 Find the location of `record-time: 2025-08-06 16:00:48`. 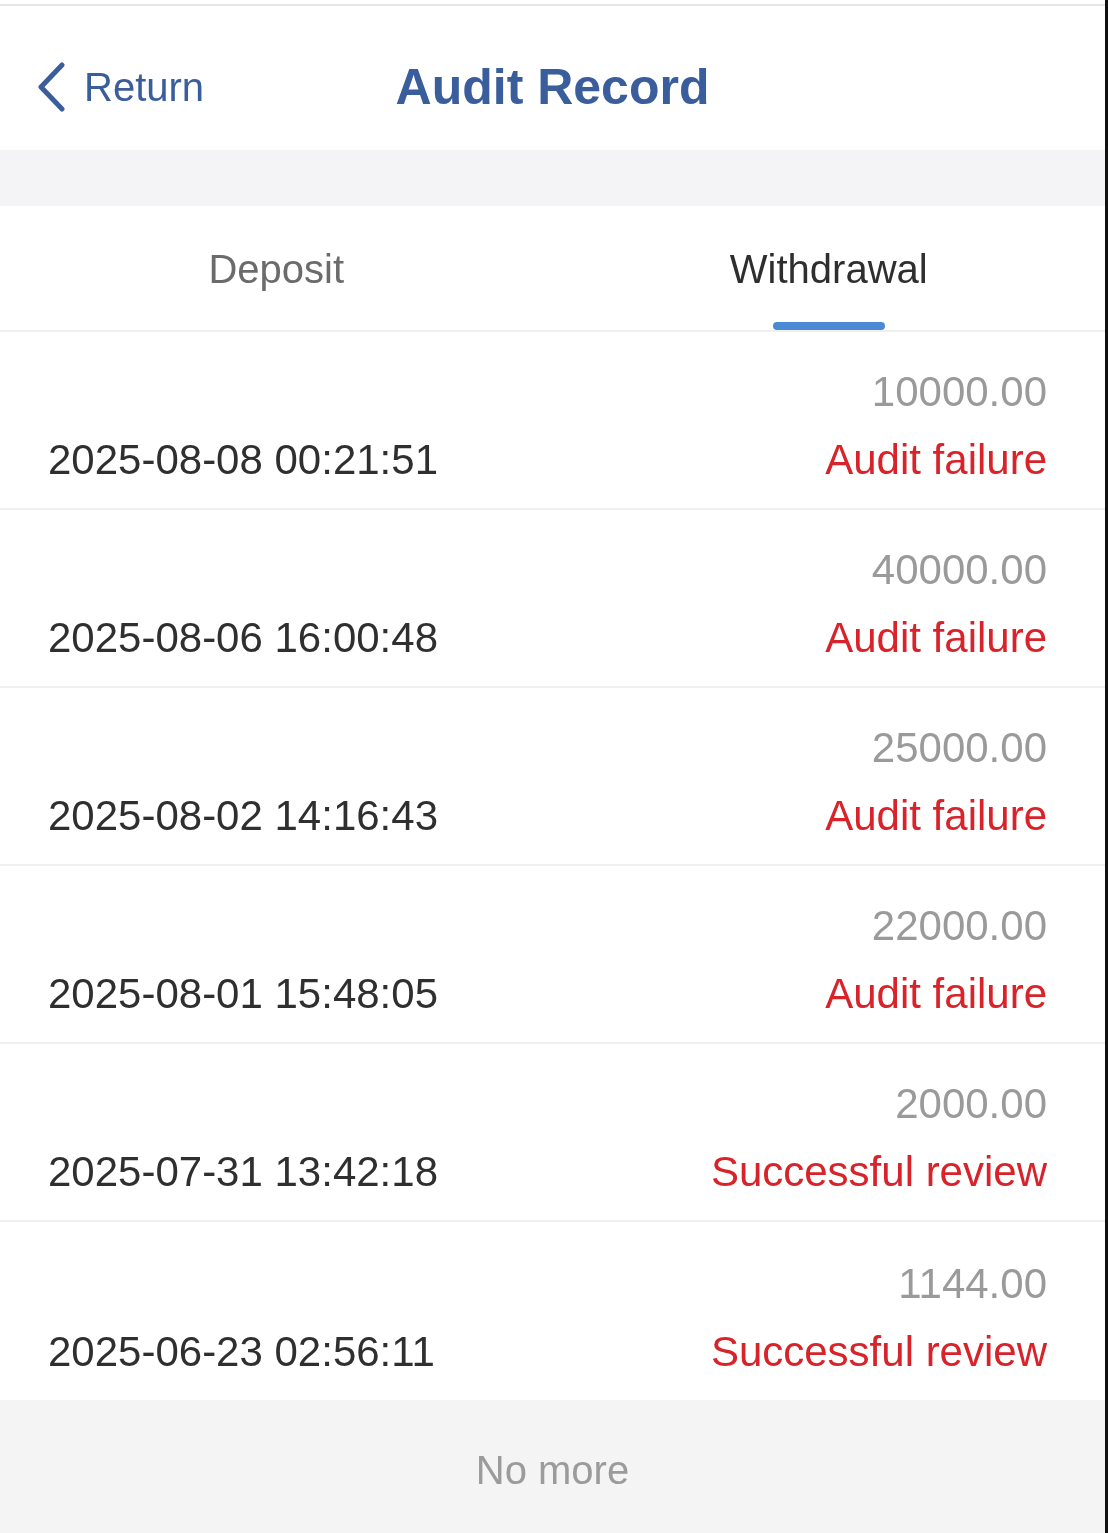

record-time: 2025-08-06 16:00:48 is located at coordinates (243, 638).